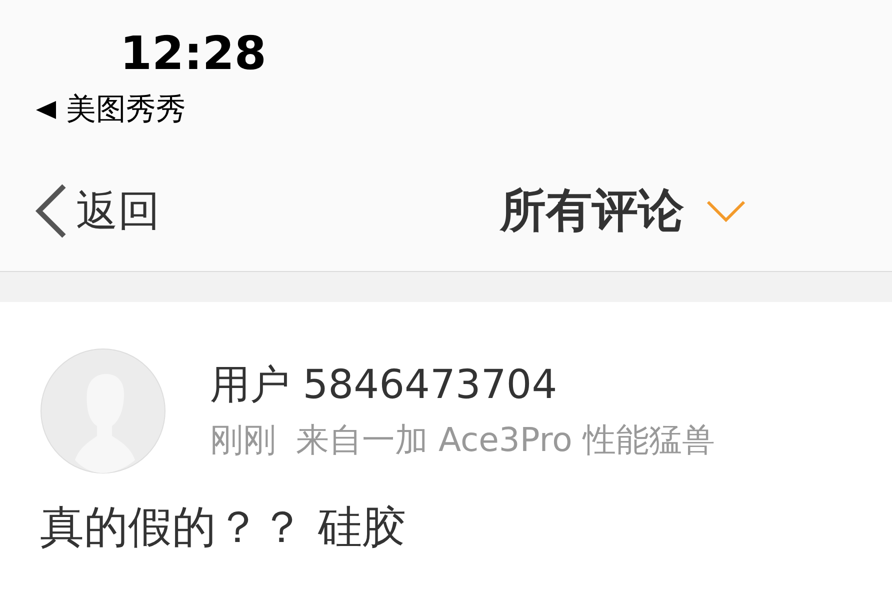  What do you see at coordinates (46, 110) in the screenshot?
I see `back-triangle-icon` at bounding box center [46, 110].